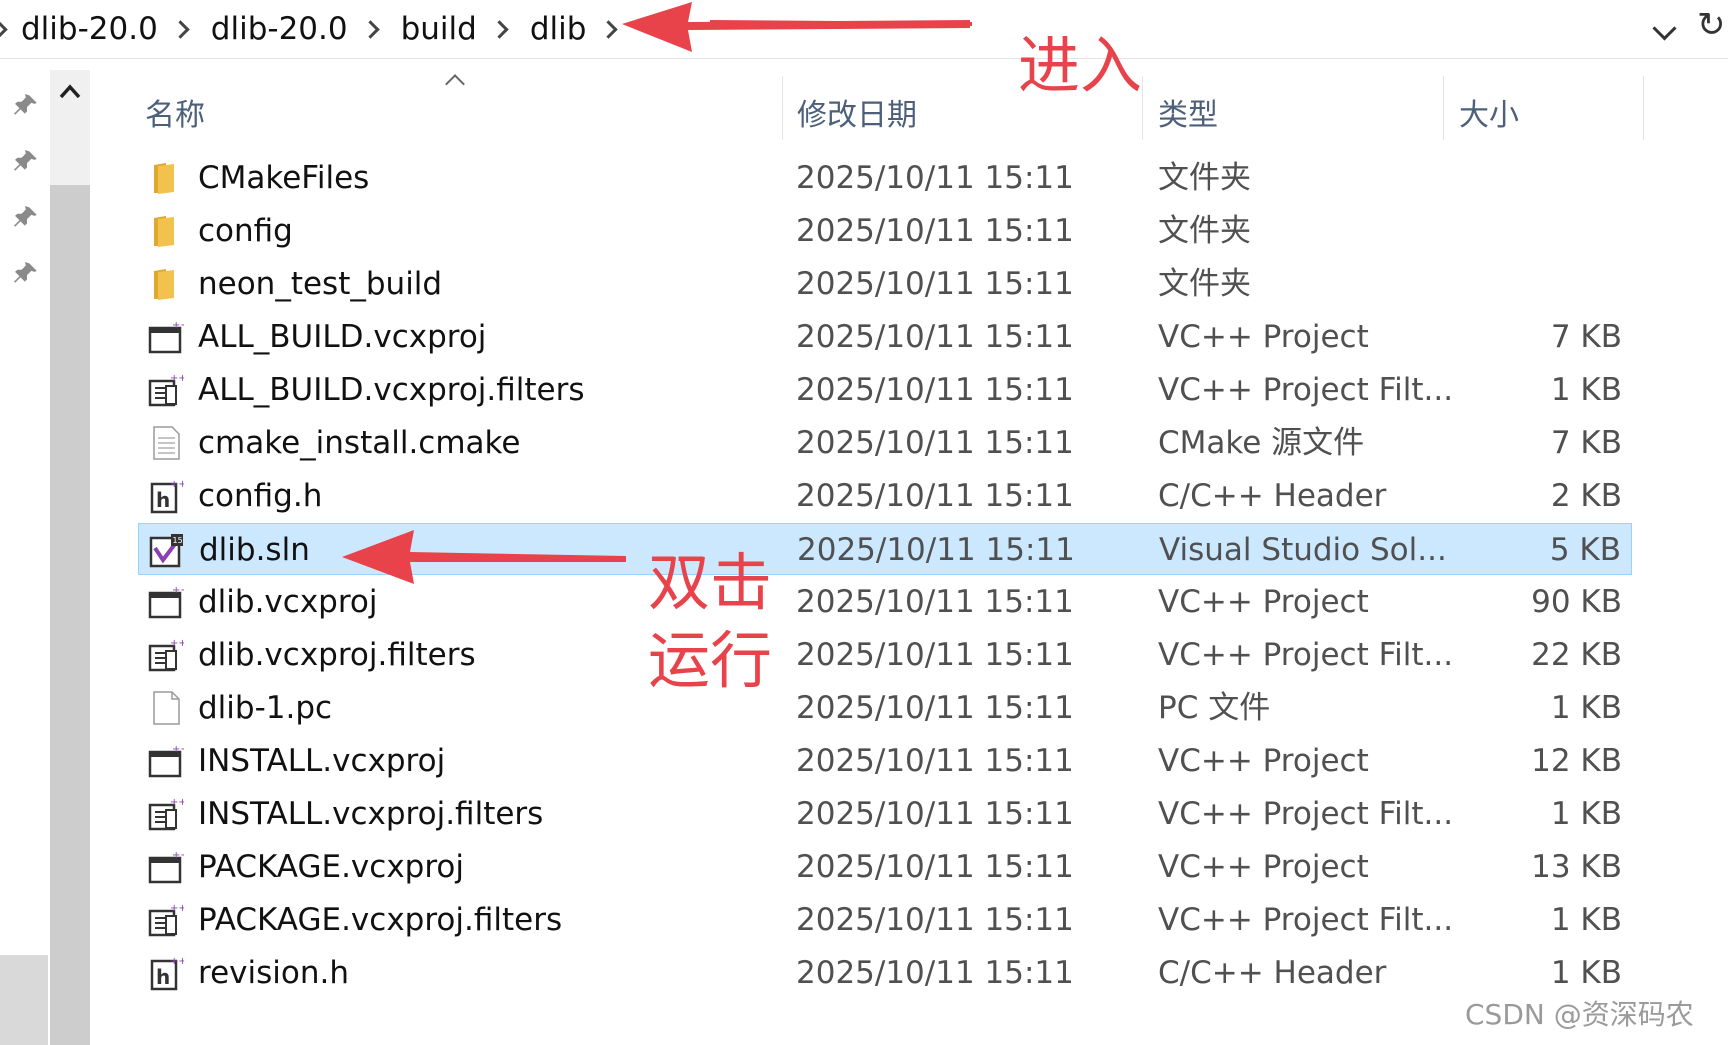 The image size is (1728, 1045). What do you see at coordinates (342, 337) in the screenshot?
I see `file-name: ALL_BUILD.vcxproj` at bounding box center [342, 337].